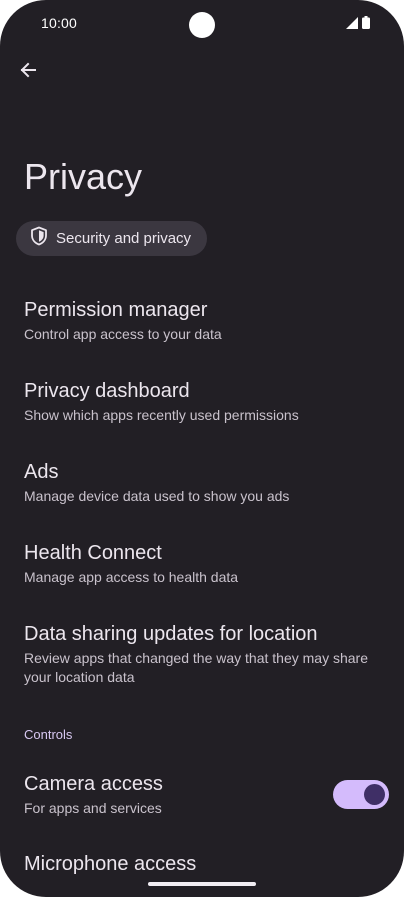  What do you see at coordinates (352, 25) in the screenshot?
I see `signal-icon` at bounding box center [352, 25].